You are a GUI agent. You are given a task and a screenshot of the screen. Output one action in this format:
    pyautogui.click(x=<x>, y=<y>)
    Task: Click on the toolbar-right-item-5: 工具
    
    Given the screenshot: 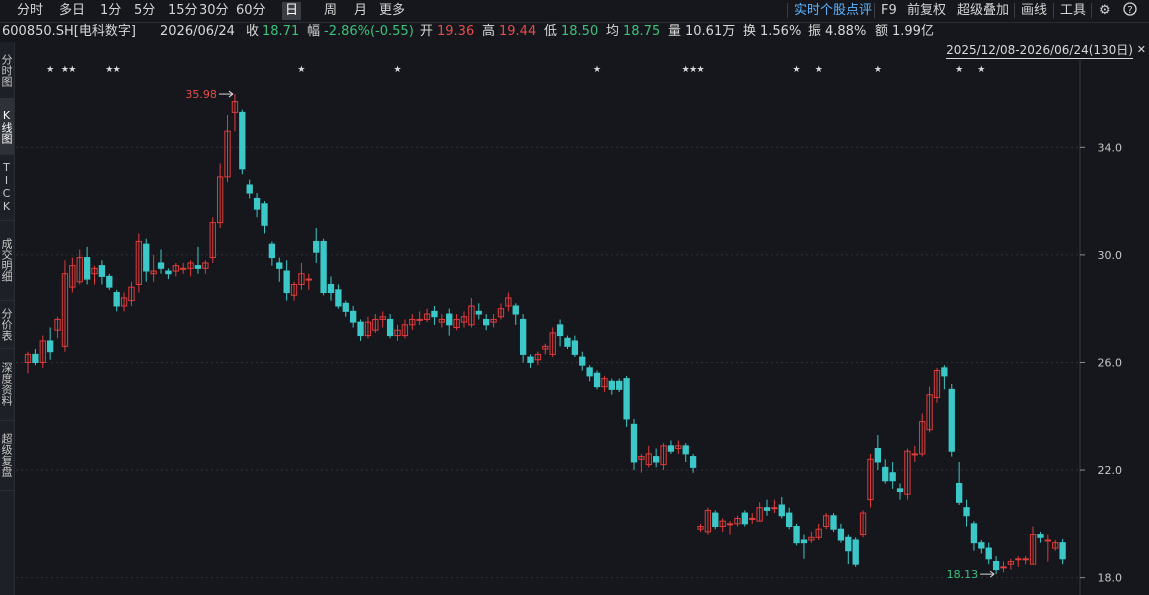 What is the action you would take?
    pyautogui.click(x=1073, y=11)
    